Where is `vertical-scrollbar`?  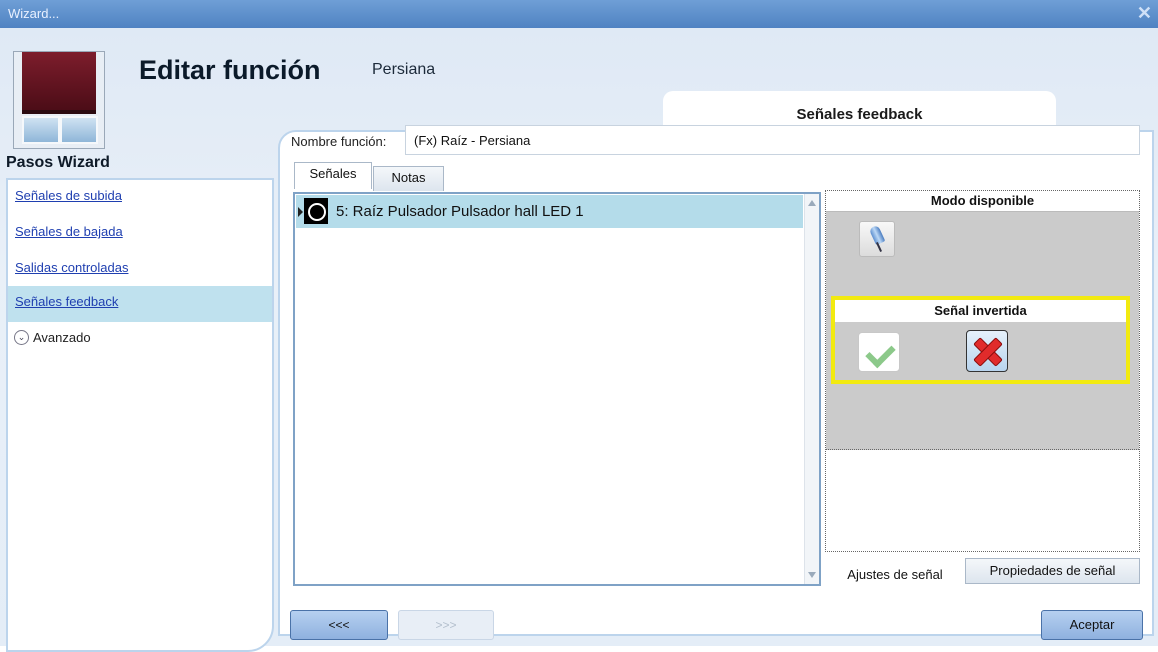 vertical-scrollbar is located at coordinates (811, 389).